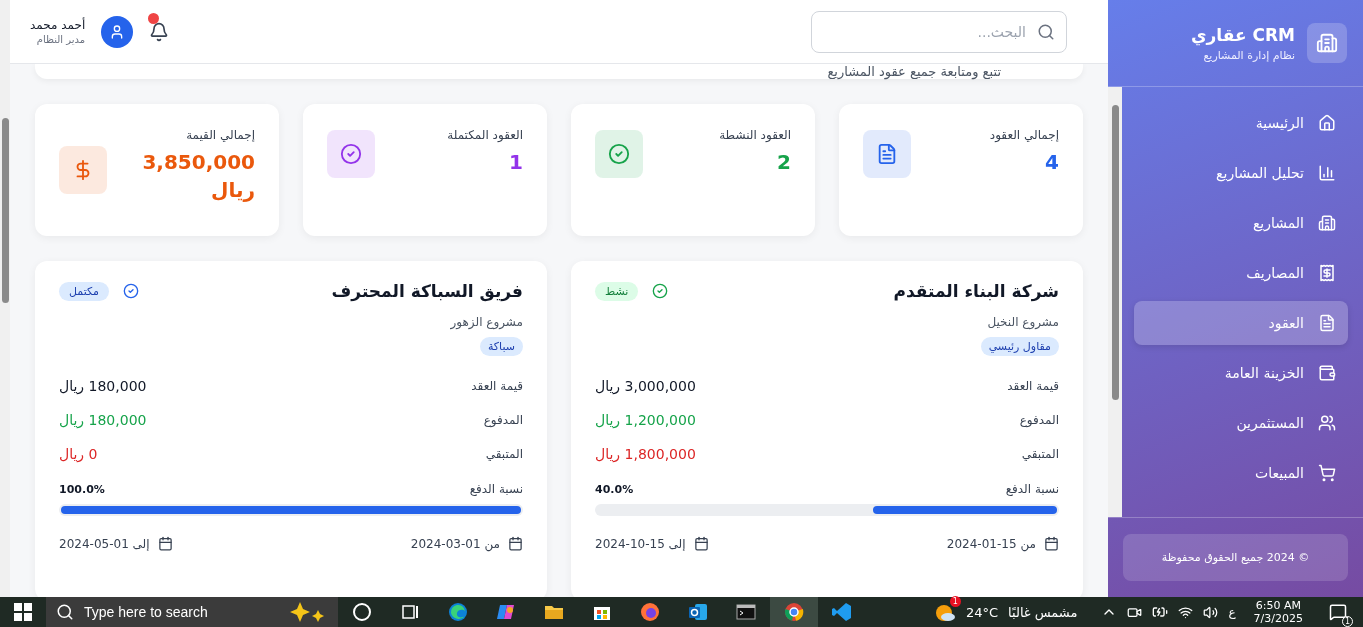 The width and height of the screenshot is (1363, 627). Describe the element at coordinates (84, 291) in the screenshot. I see `status-badge: مكتمل` at that location.